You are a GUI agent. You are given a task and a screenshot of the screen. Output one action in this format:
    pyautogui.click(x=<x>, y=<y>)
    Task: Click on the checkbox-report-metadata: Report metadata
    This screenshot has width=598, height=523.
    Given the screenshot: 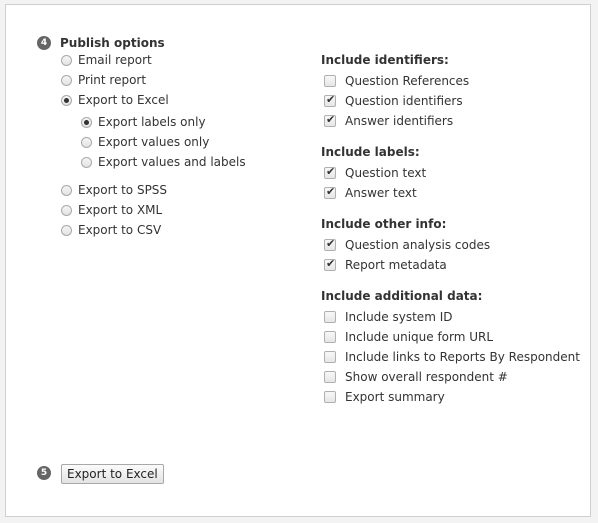 What is the action you would take?
    pyautogui.click(x=385, y=265)
    